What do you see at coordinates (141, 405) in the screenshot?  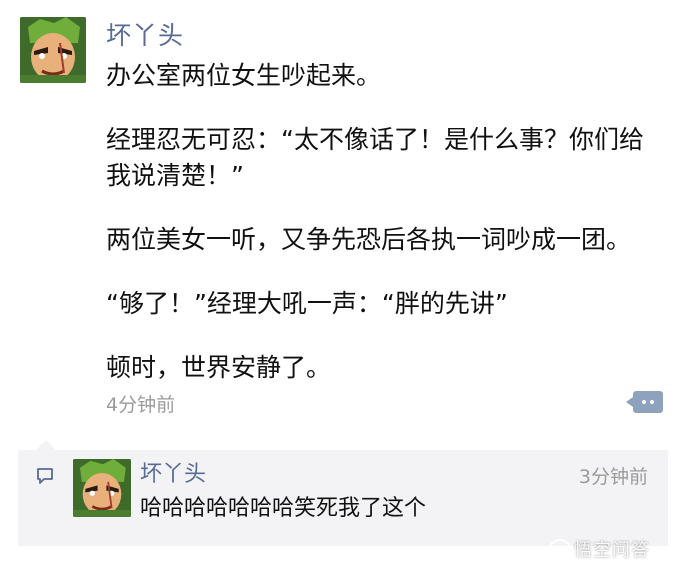 I see `post-timestamp: 4分钟前` at bounding box center [141, 405].